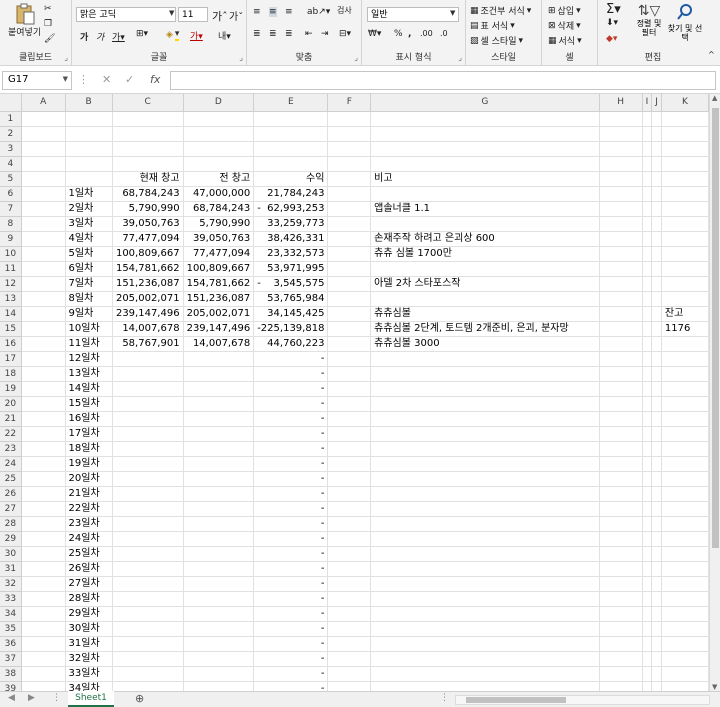 The height and width of the screenshot is (707, 720). Describe the element at coordinates (148, 329) in the screenshot. I see `cell-c-15: 14,007,678` at that location.